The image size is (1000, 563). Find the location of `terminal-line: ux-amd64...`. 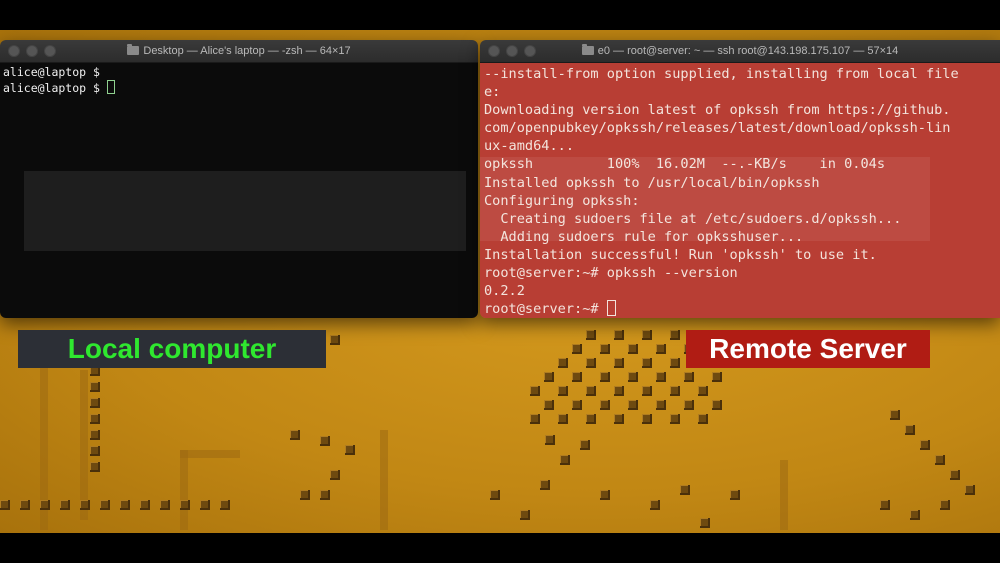

terminal-line: ux-amd64... is located at coordinates (529, 146).